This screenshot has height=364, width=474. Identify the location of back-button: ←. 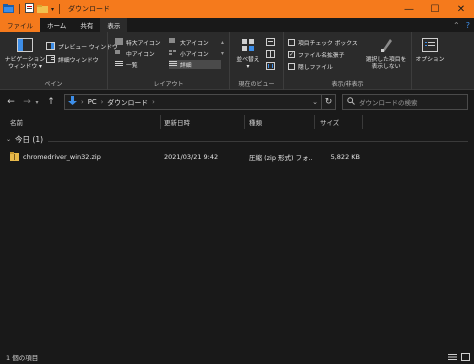
(11, 102).